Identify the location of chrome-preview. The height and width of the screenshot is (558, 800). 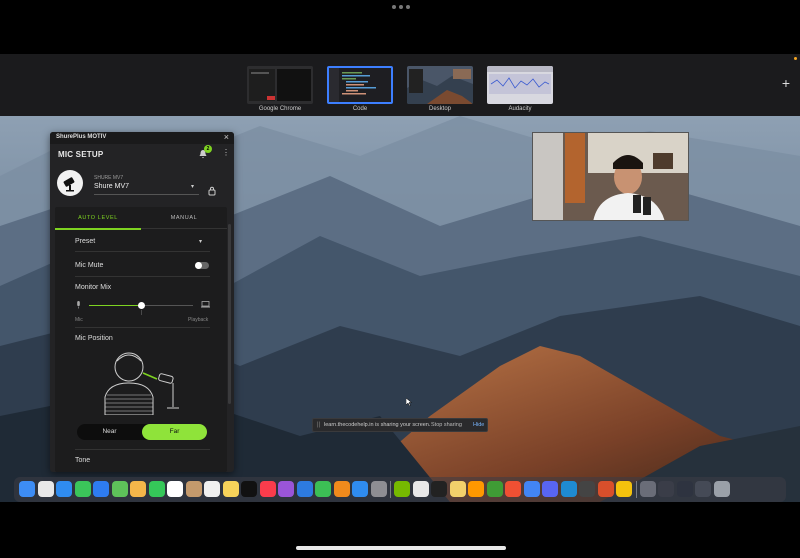
(280, 85).